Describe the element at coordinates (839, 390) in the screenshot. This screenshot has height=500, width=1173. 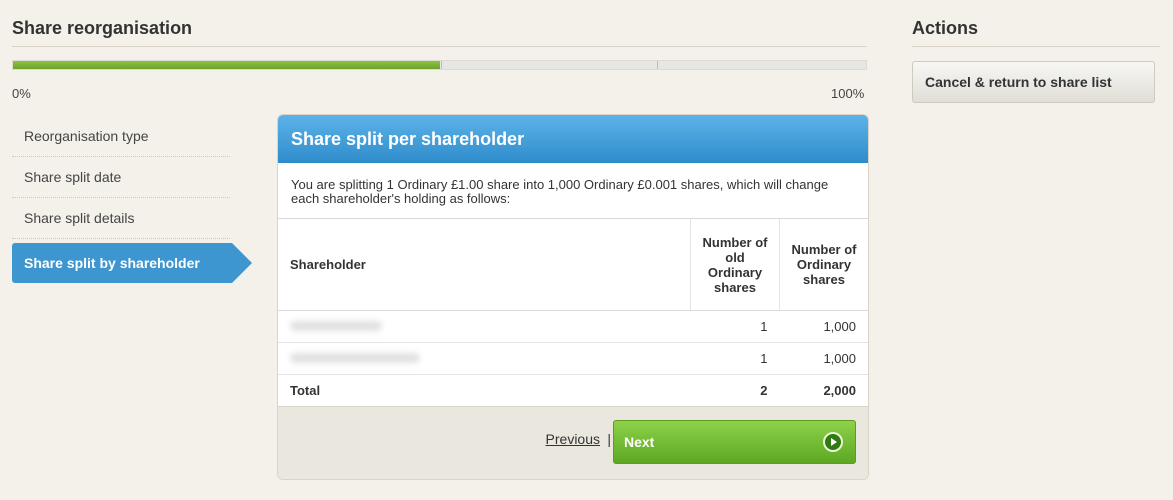
I see `total-new-shares: 2,000` at that location.